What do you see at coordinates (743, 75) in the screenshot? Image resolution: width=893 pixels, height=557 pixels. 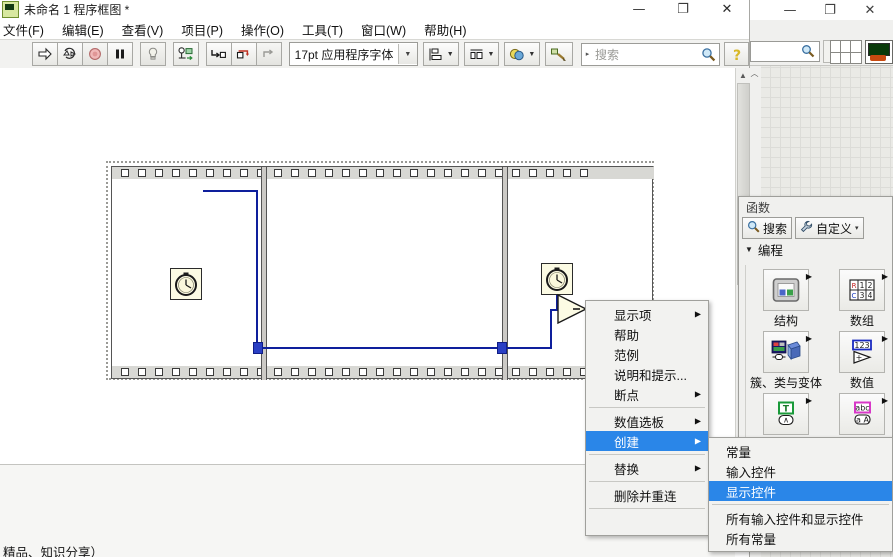 I see `scroll-up-arrow-icon: ▲` at bounding box center [743, 75].